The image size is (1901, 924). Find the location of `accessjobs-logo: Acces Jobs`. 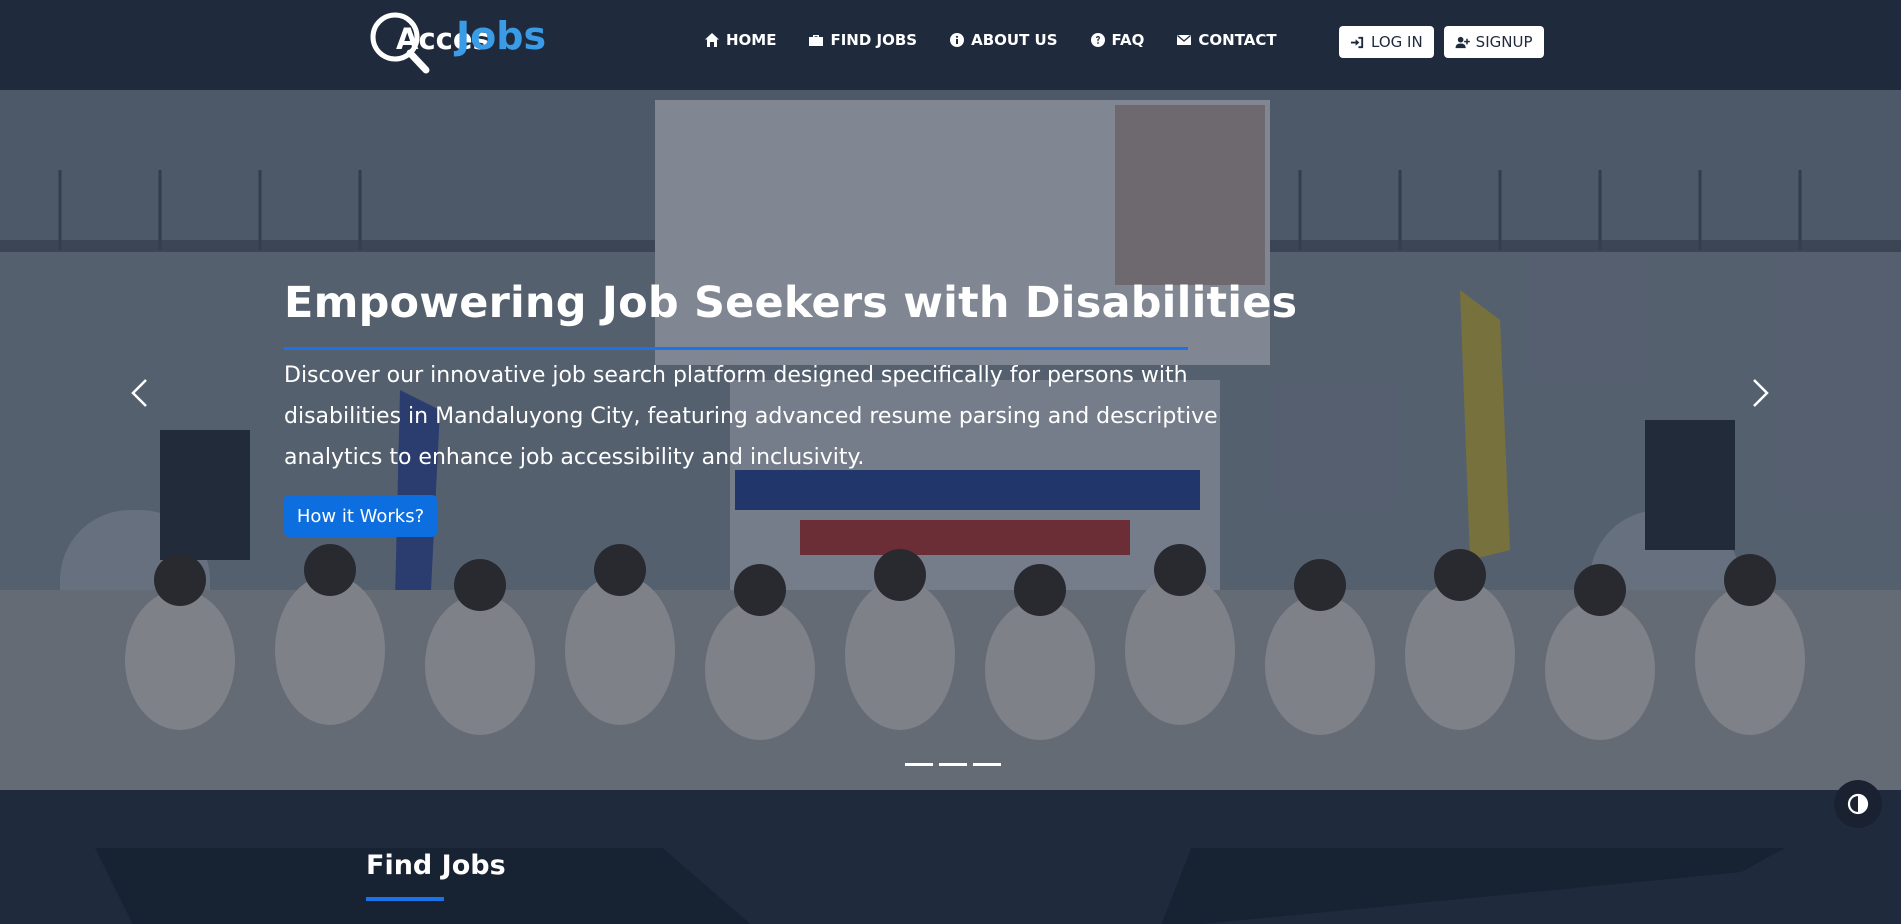

accessjobs-logo: Acces Jobs is located at coordinates (459, 43).